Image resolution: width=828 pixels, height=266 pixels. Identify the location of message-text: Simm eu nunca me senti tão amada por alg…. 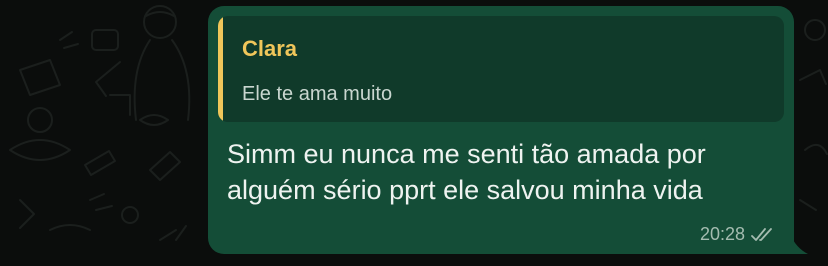
(466, 172).